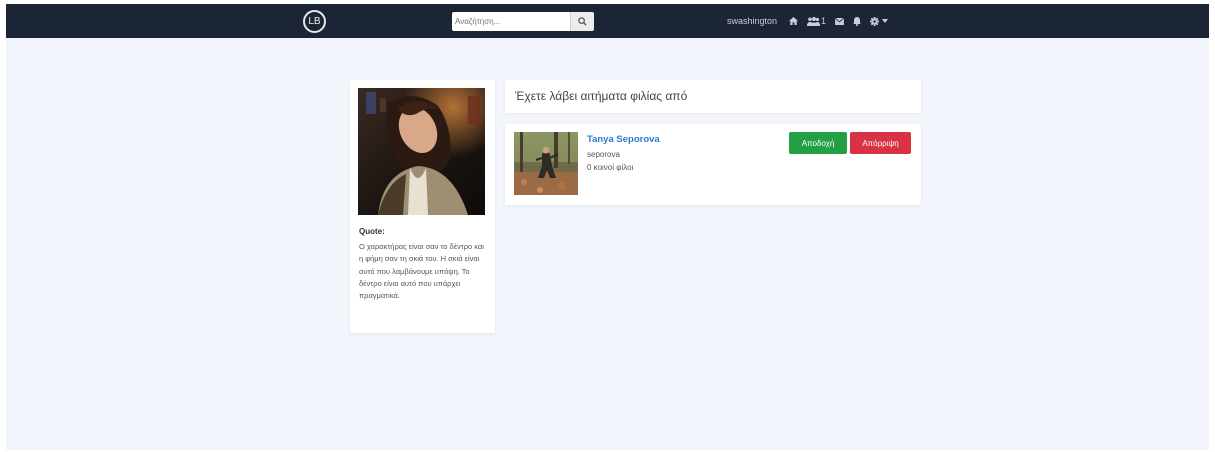 Image resolution: width=1215 pixels, height=452 pixels. I want to click on envelope-icon, so click(840, 21).